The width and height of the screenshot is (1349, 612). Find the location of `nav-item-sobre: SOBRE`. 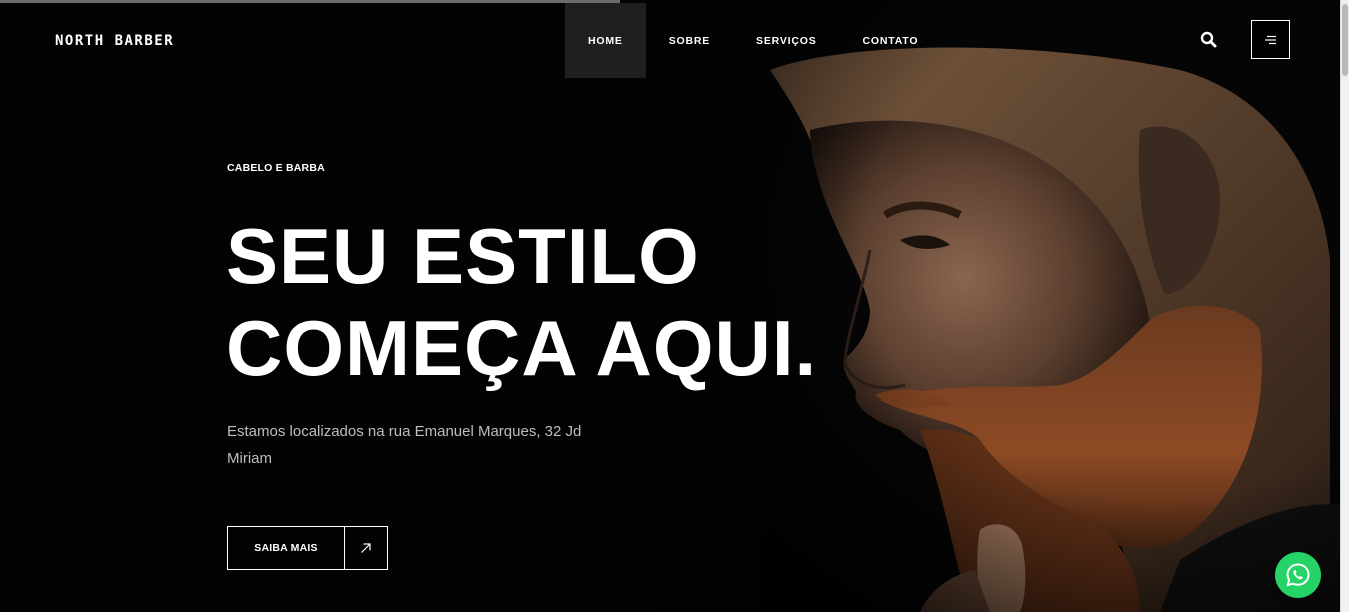

nav-item-sobre: SOBRE is located at coordinates (689, 40).